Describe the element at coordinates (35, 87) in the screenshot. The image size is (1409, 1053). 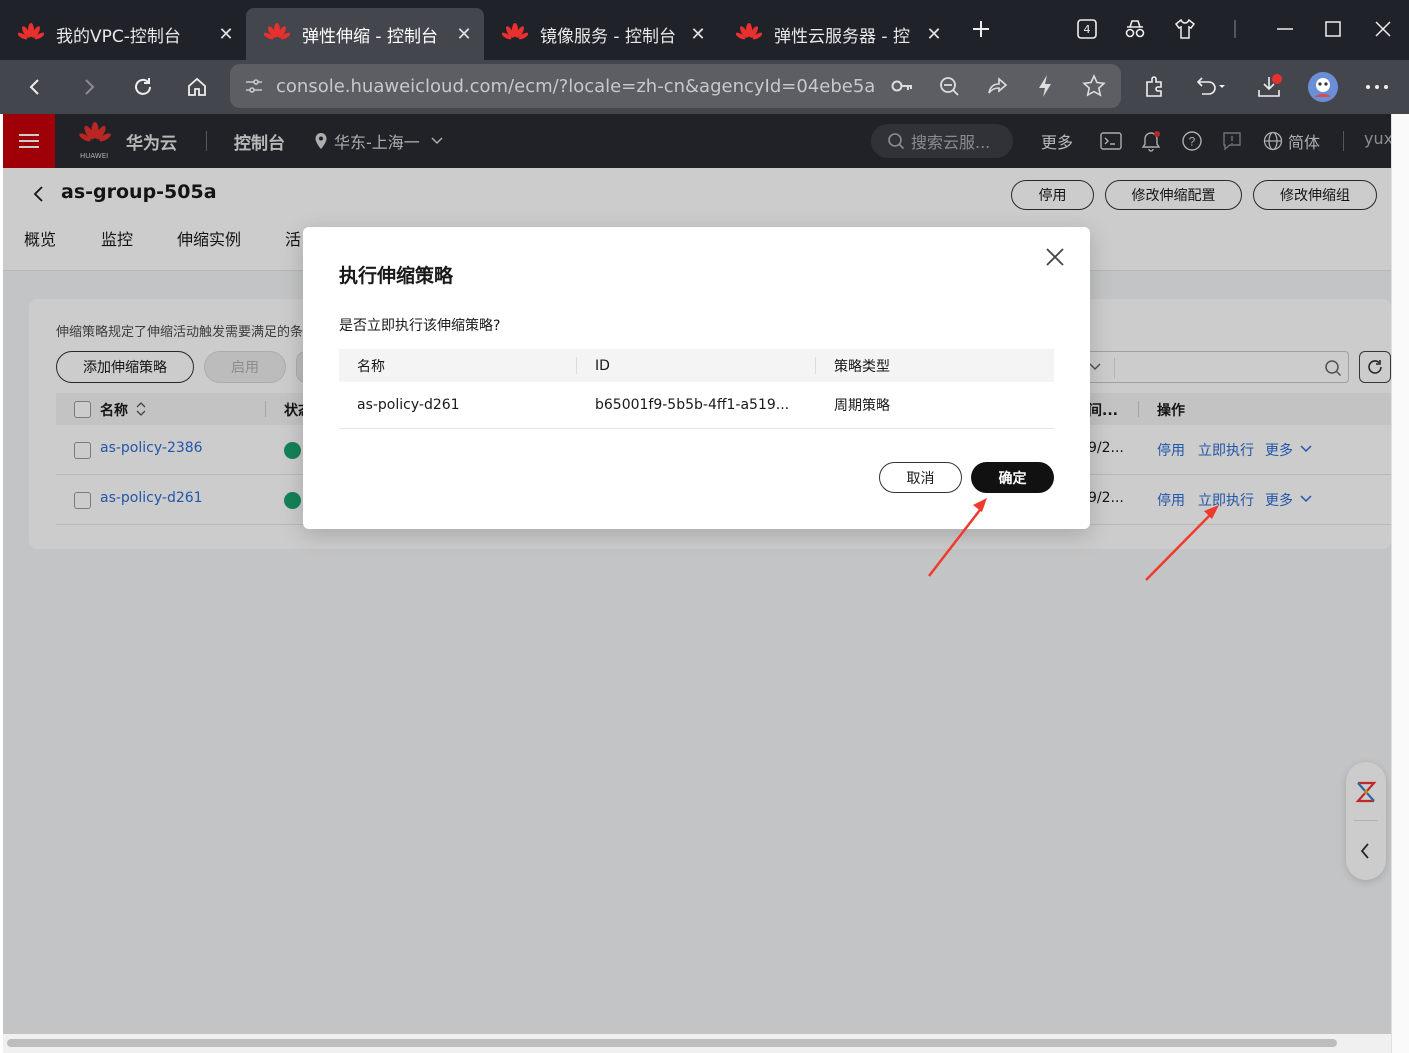
I see `back-icon` at that location.